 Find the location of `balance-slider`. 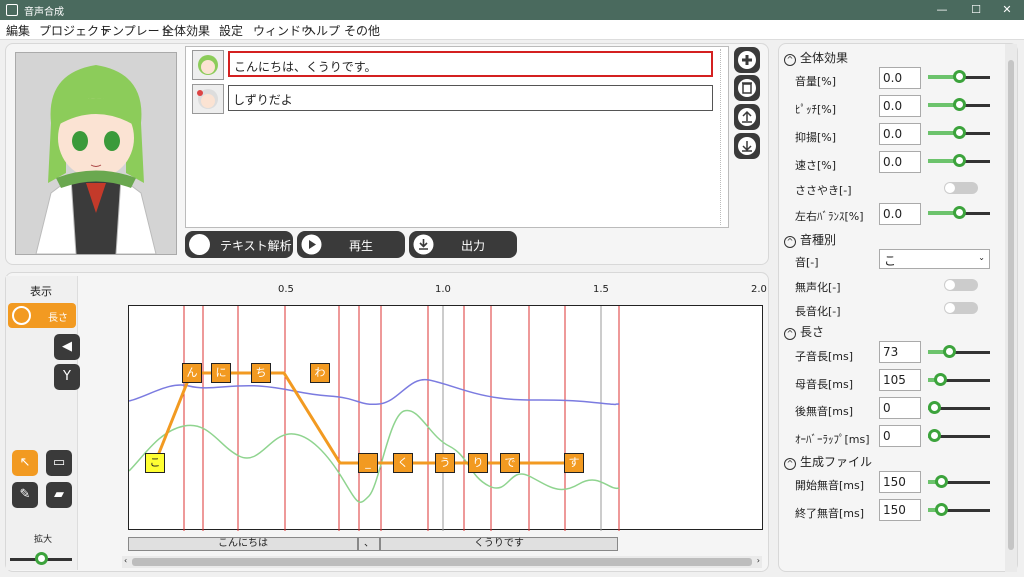

balance-slider is located at coordinates (959, 213).